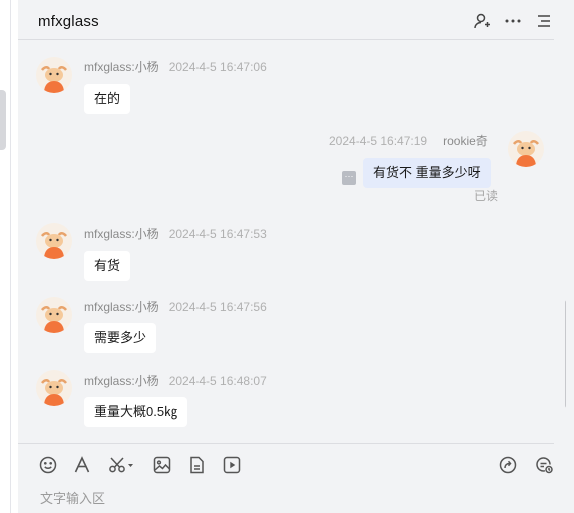 The height and width of the screenshot is (513, 574). Describe the element at coordinates (286, 20) in the screenshot. I see `chat-header: mfxglass` at that location.